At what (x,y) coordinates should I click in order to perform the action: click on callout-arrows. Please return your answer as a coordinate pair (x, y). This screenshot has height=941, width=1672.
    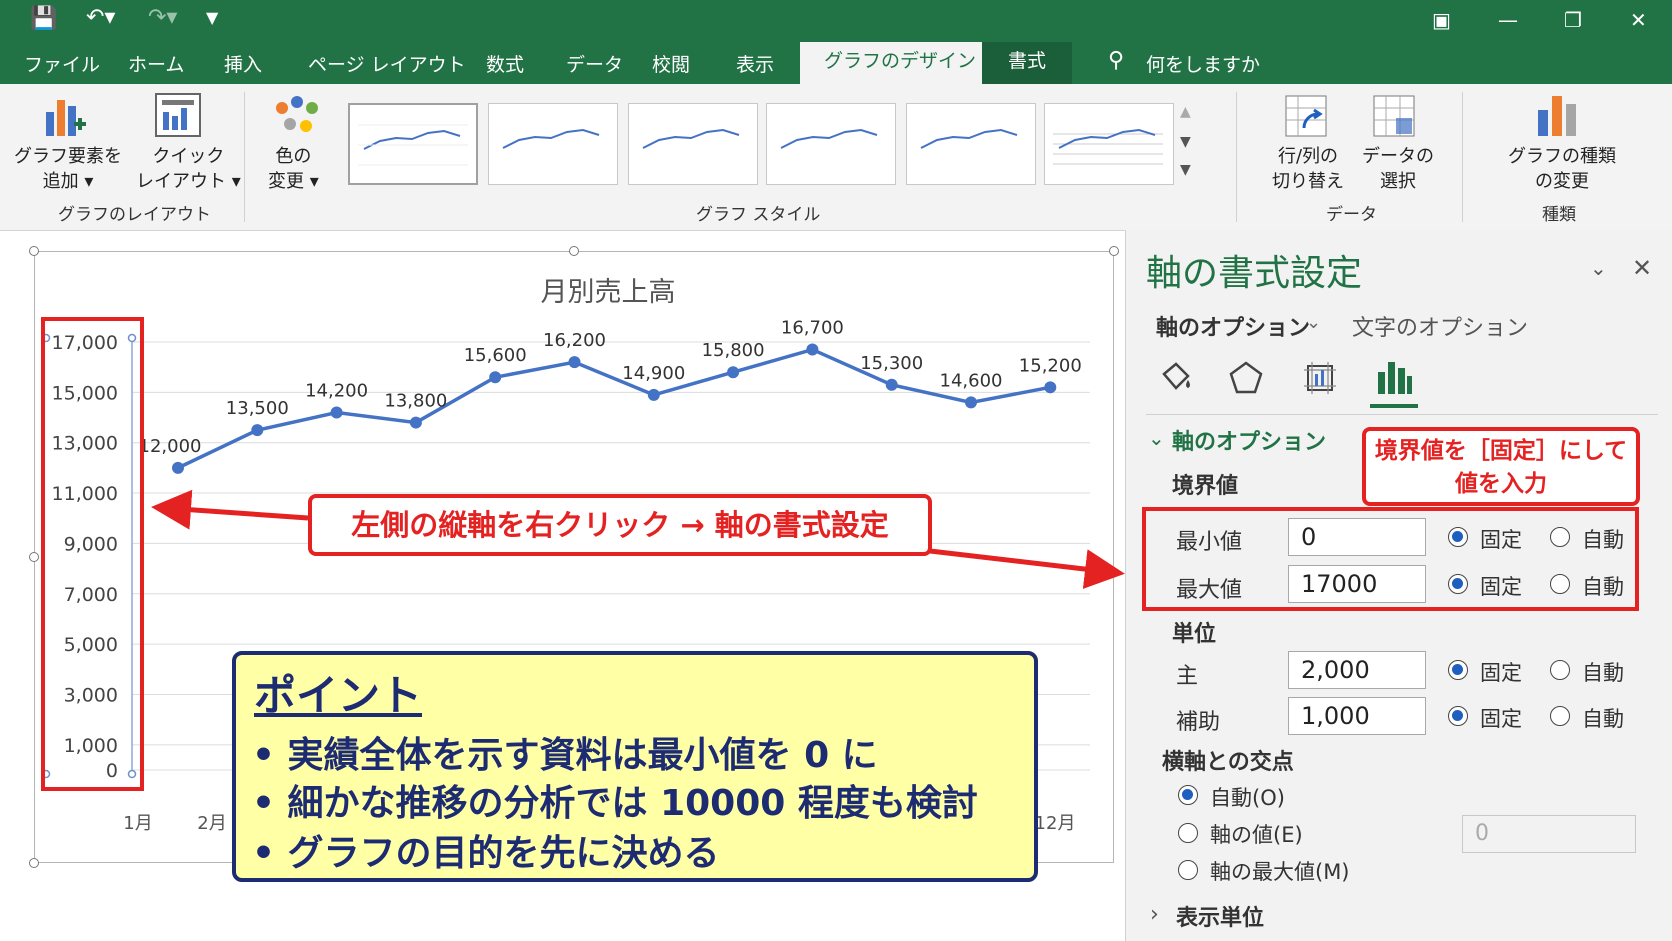
    Looking at the image, I should click on (638, 539).